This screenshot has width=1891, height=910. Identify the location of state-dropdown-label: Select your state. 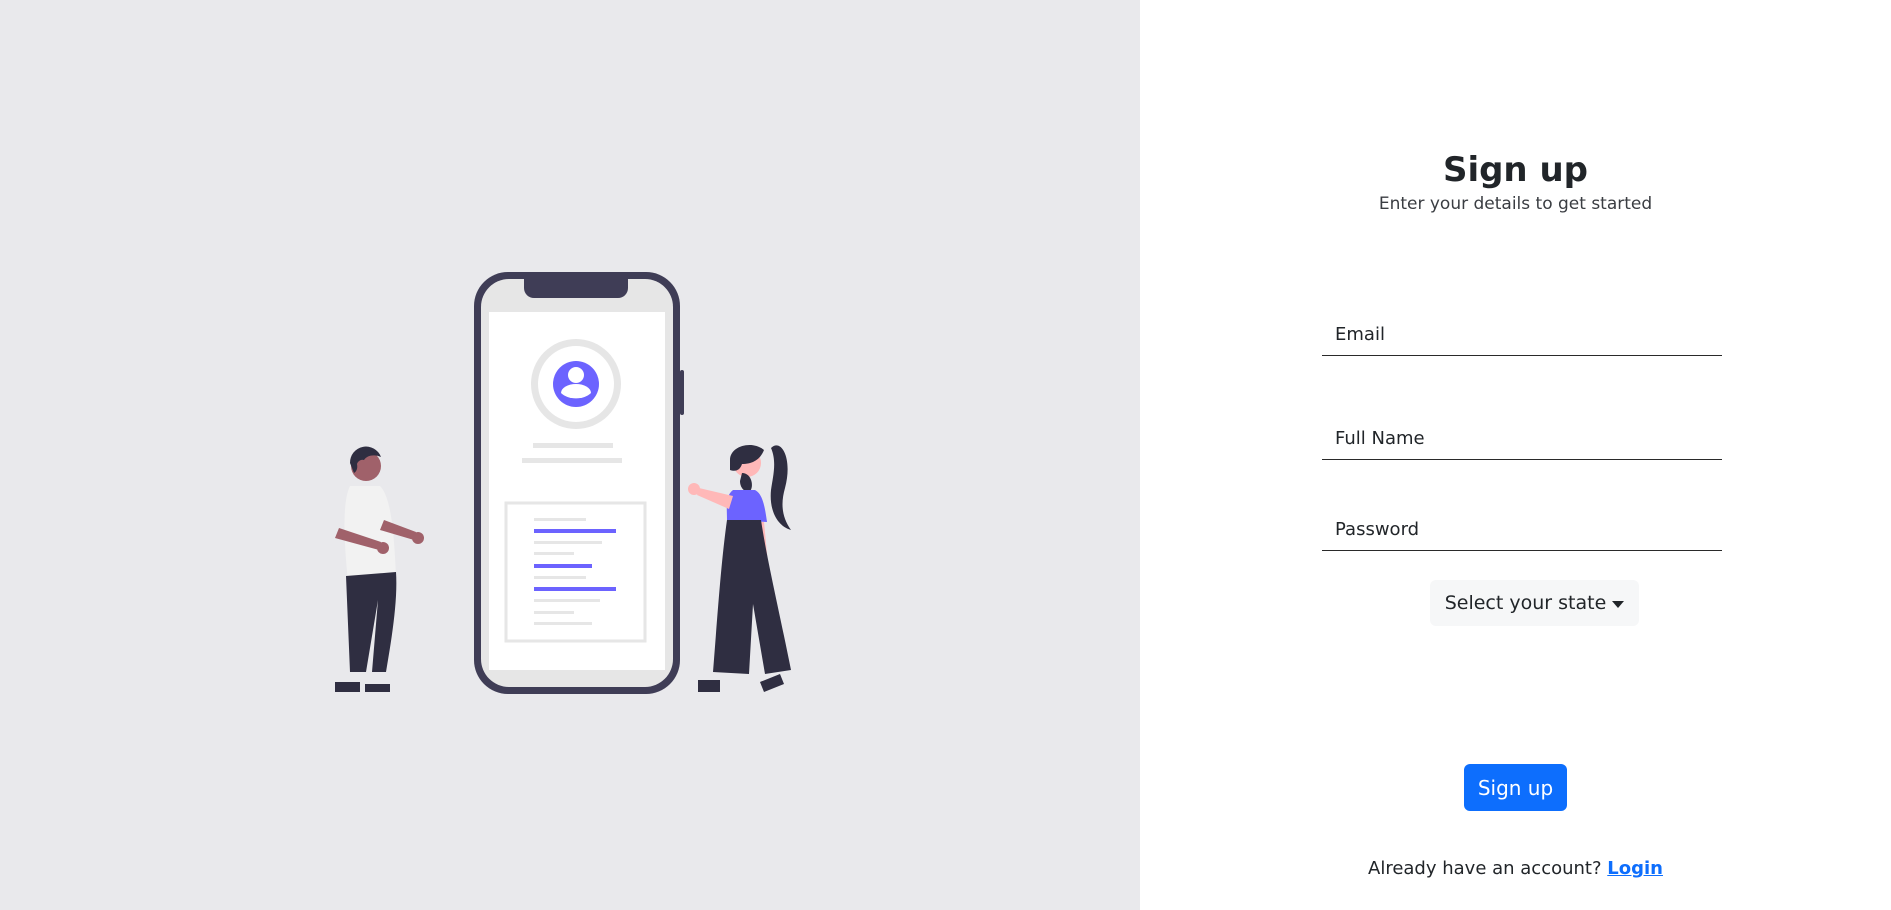
(1525, 603).